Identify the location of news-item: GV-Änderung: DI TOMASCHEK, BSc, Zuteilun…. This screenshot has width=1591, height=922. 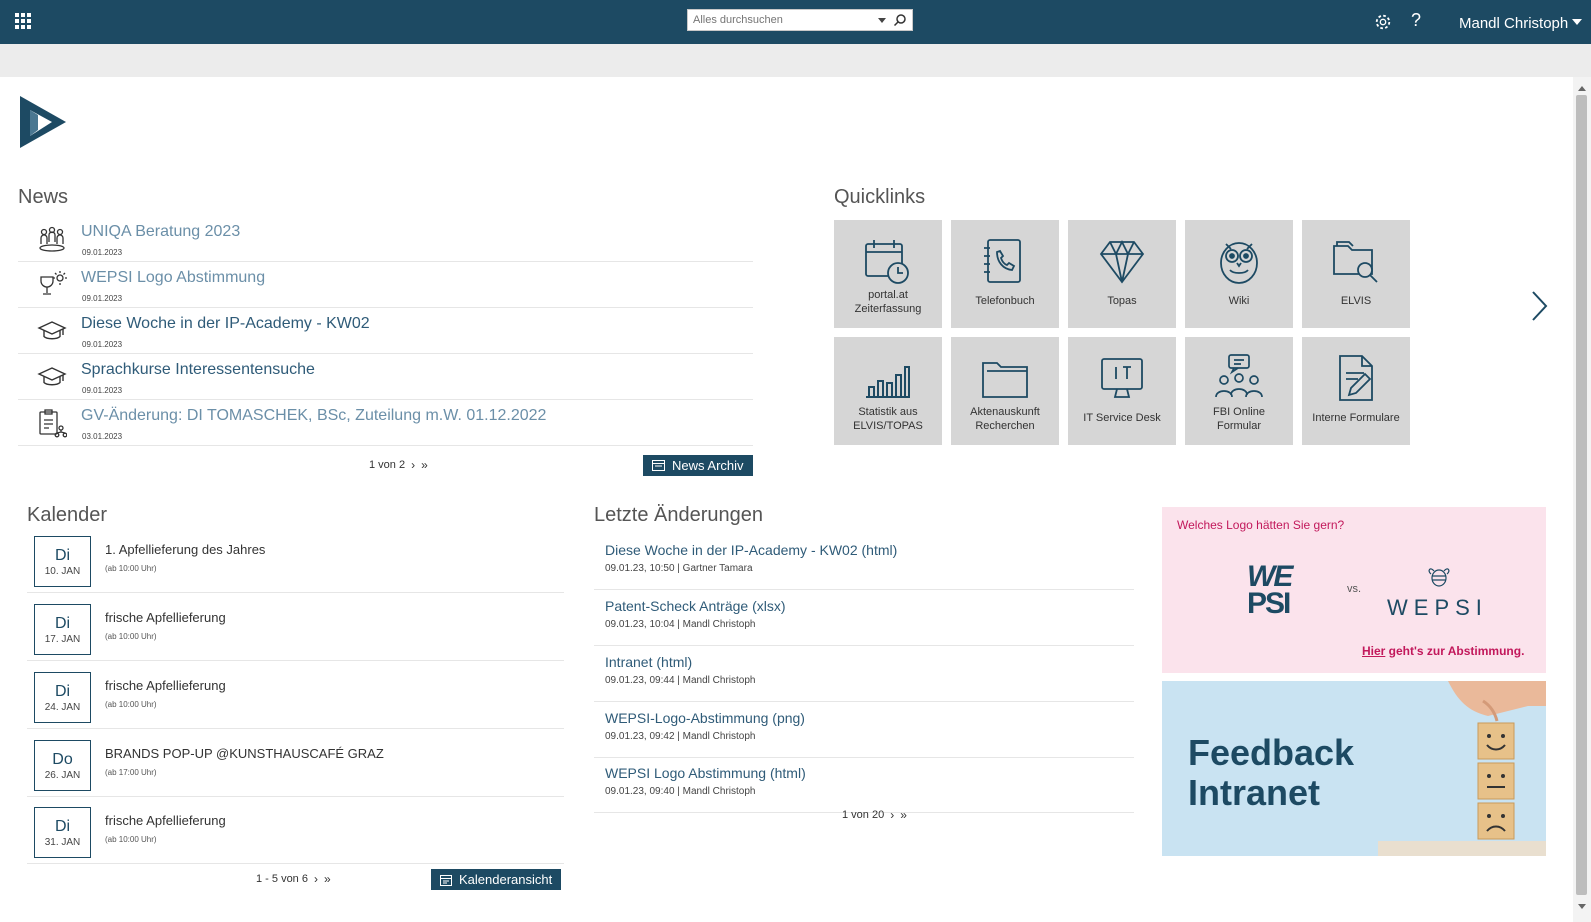
(385, 423).